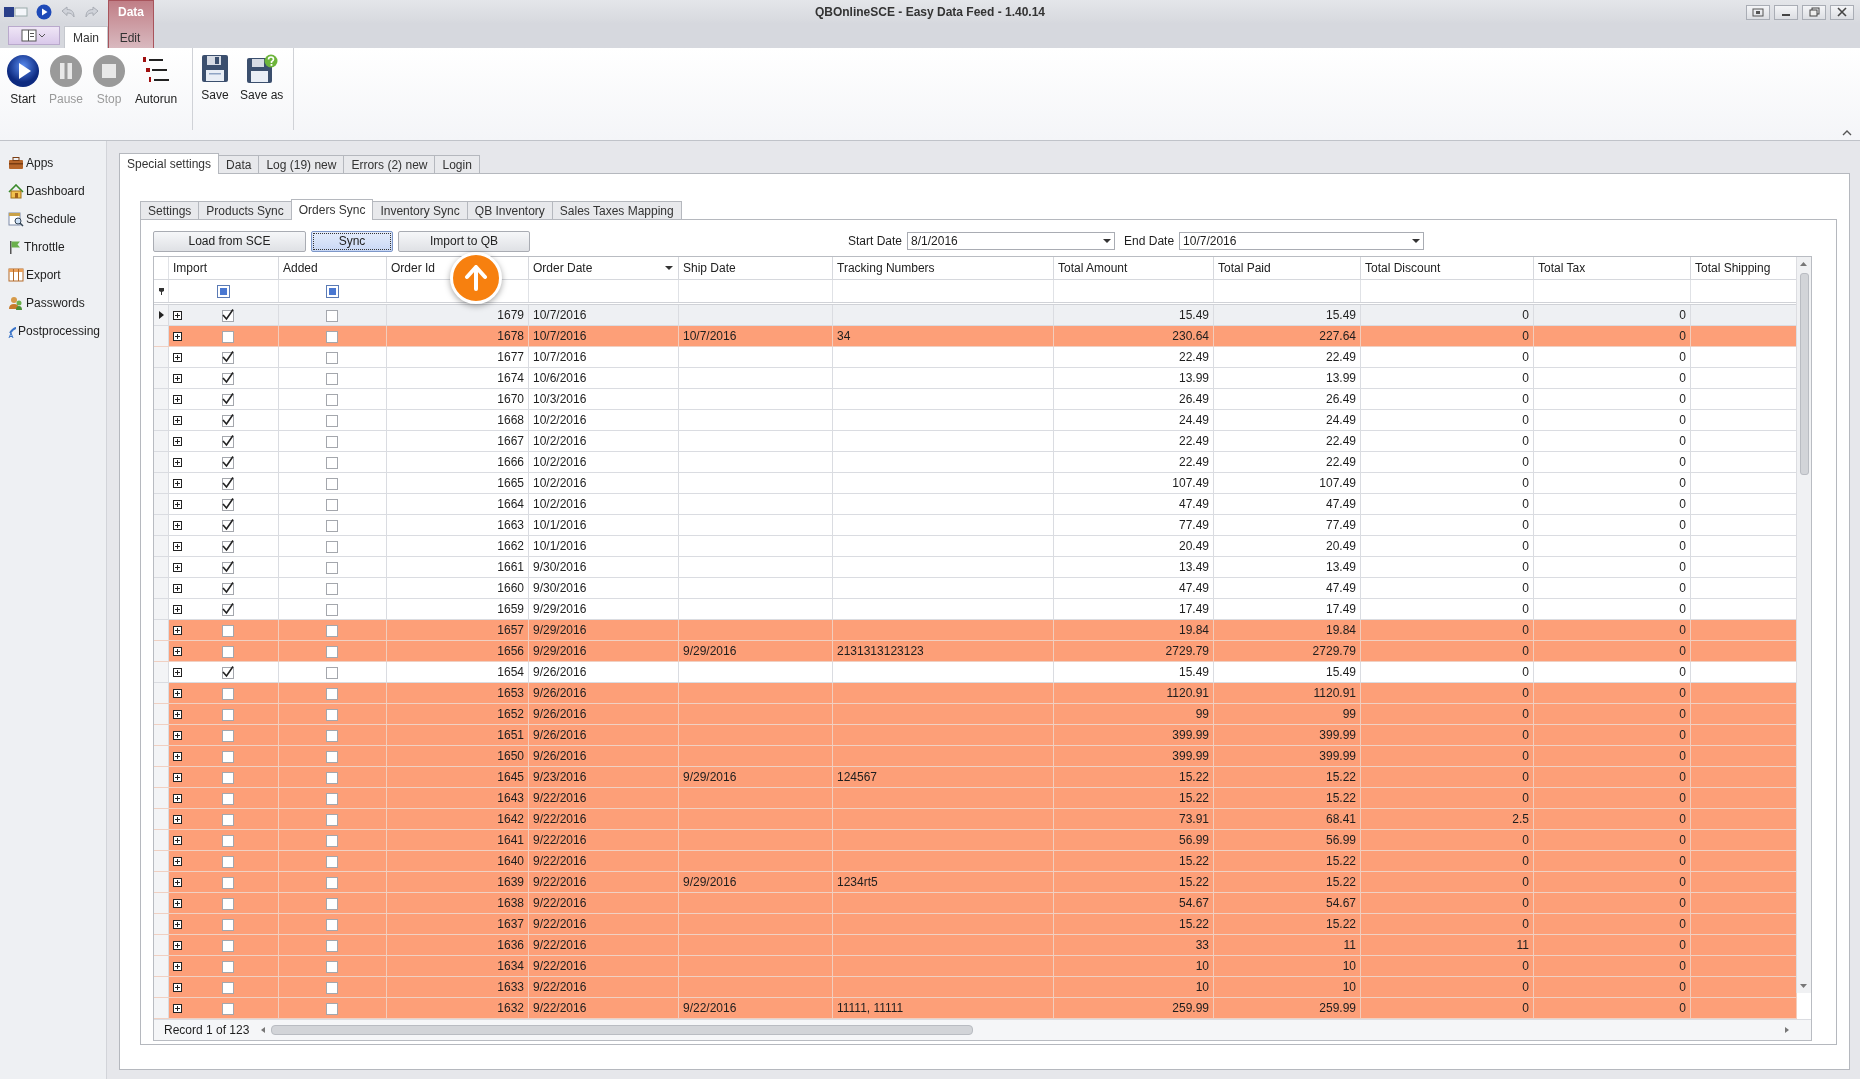 The height and width of the screenshot is (1079, 1860). I want to click on sidebar-item: Schedule, so click(53, 219).